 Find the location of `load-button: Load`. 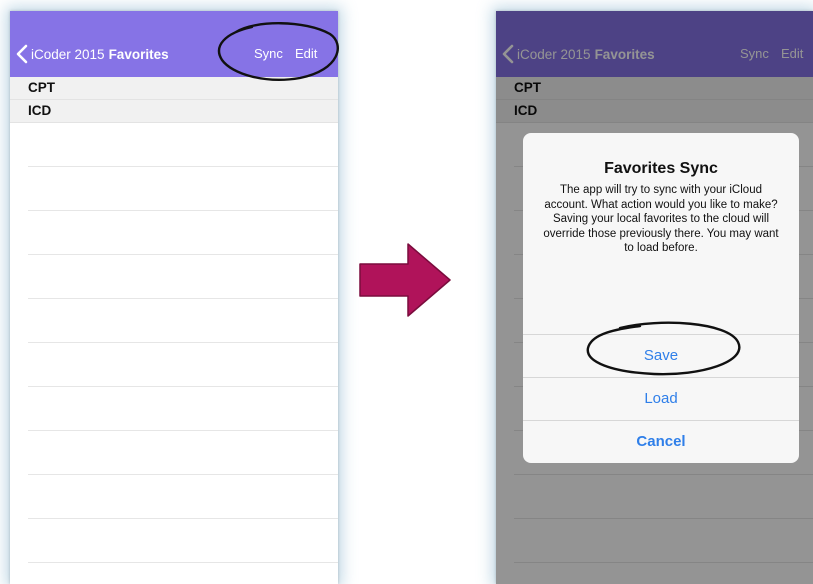

load-button: Load is located at coordinates (661, 398).